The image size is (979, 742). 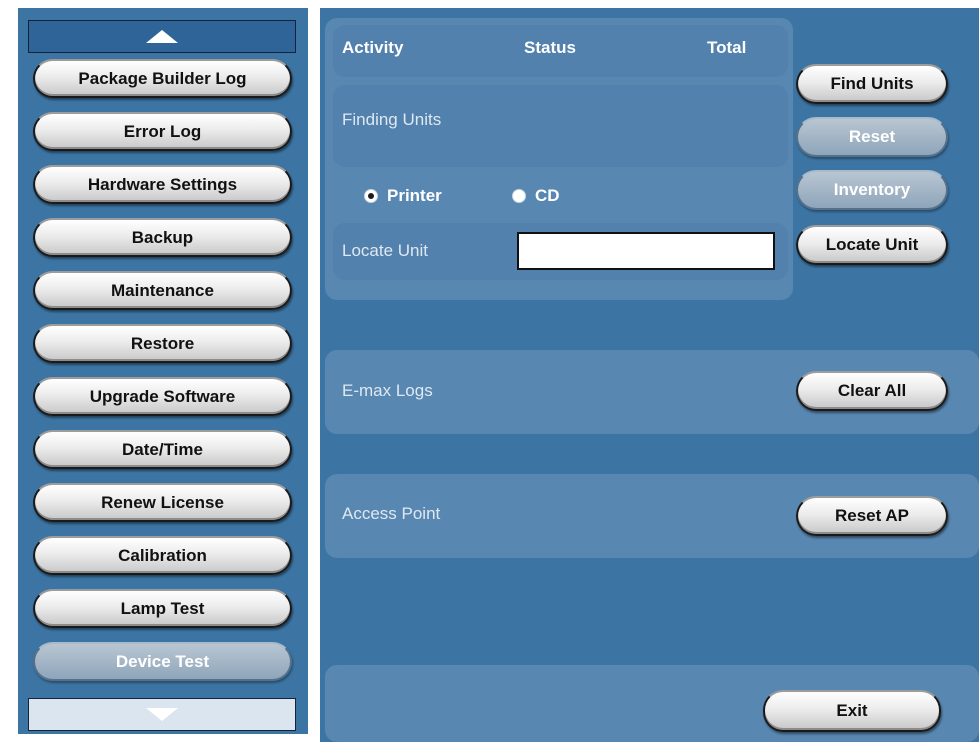 What do you see at coordinates (391, 513) in the screenshot?
I see `access-point-label: Access Point` at bounding box center [391, 513].